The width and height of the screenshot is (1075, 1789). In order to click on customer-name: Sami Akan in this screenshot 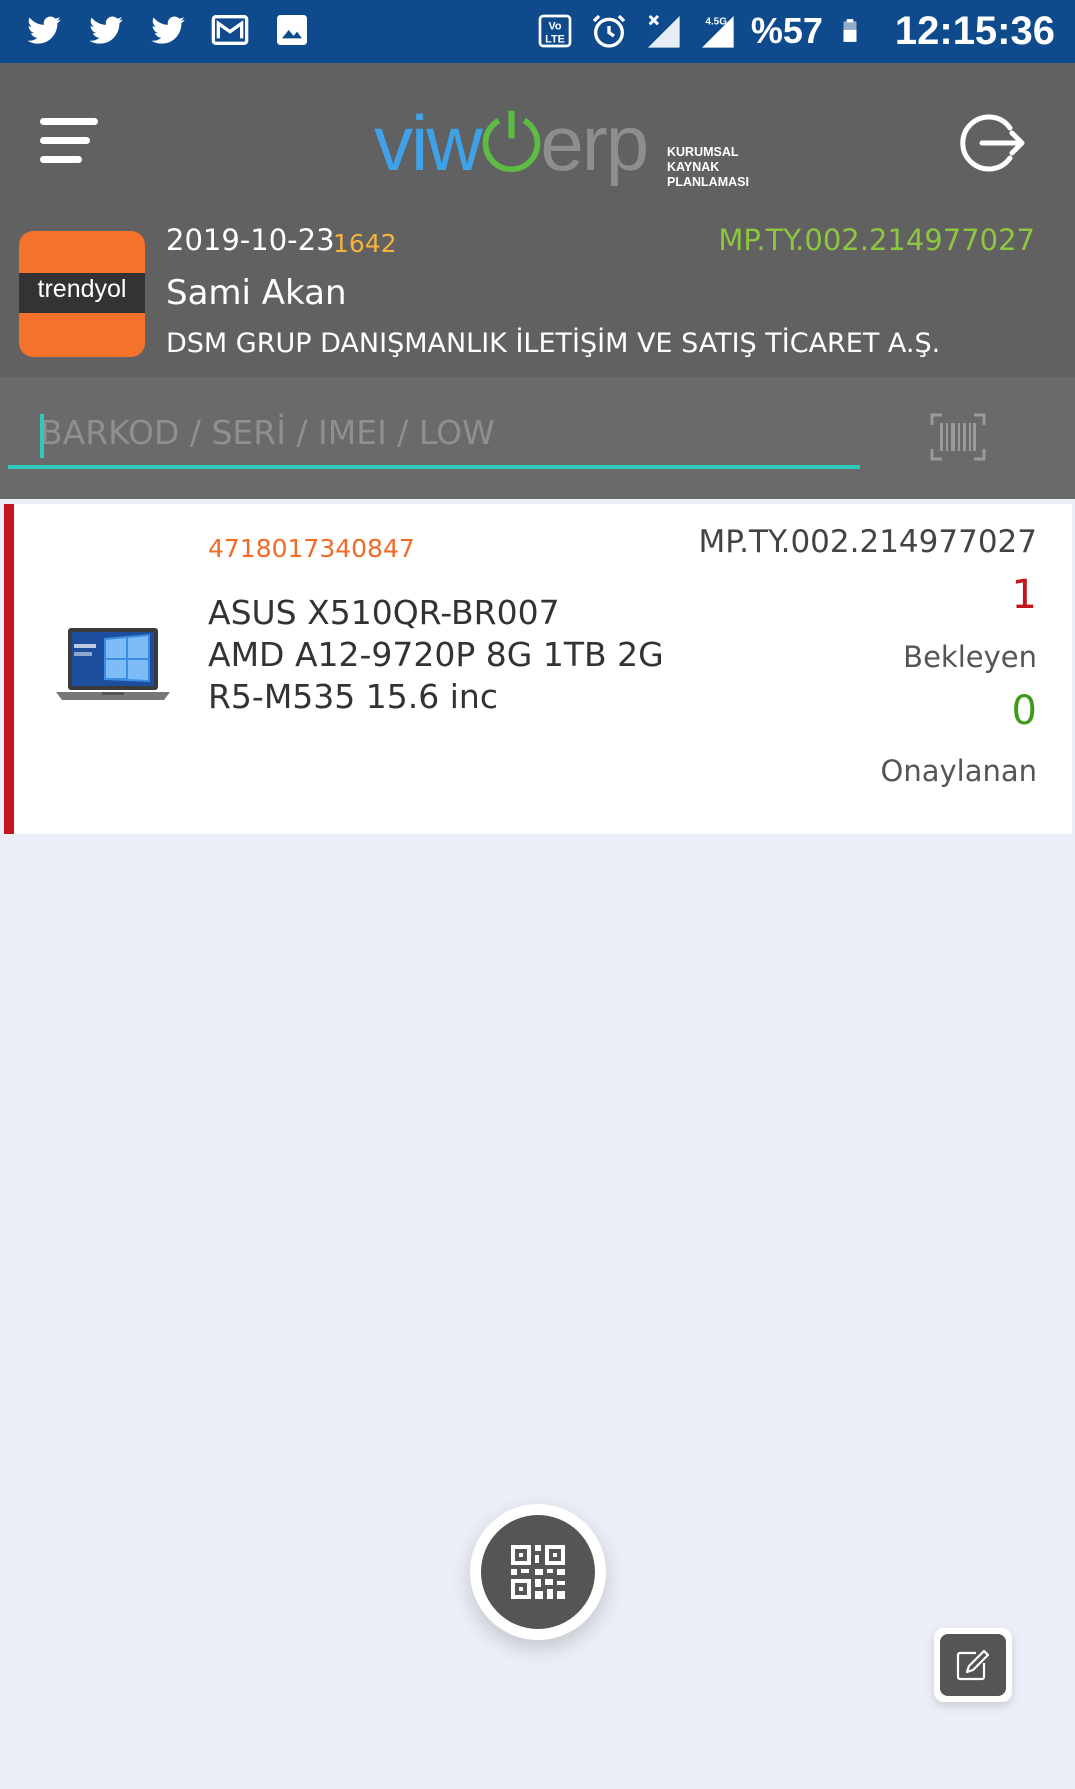, I will do `click(256, 293)`.